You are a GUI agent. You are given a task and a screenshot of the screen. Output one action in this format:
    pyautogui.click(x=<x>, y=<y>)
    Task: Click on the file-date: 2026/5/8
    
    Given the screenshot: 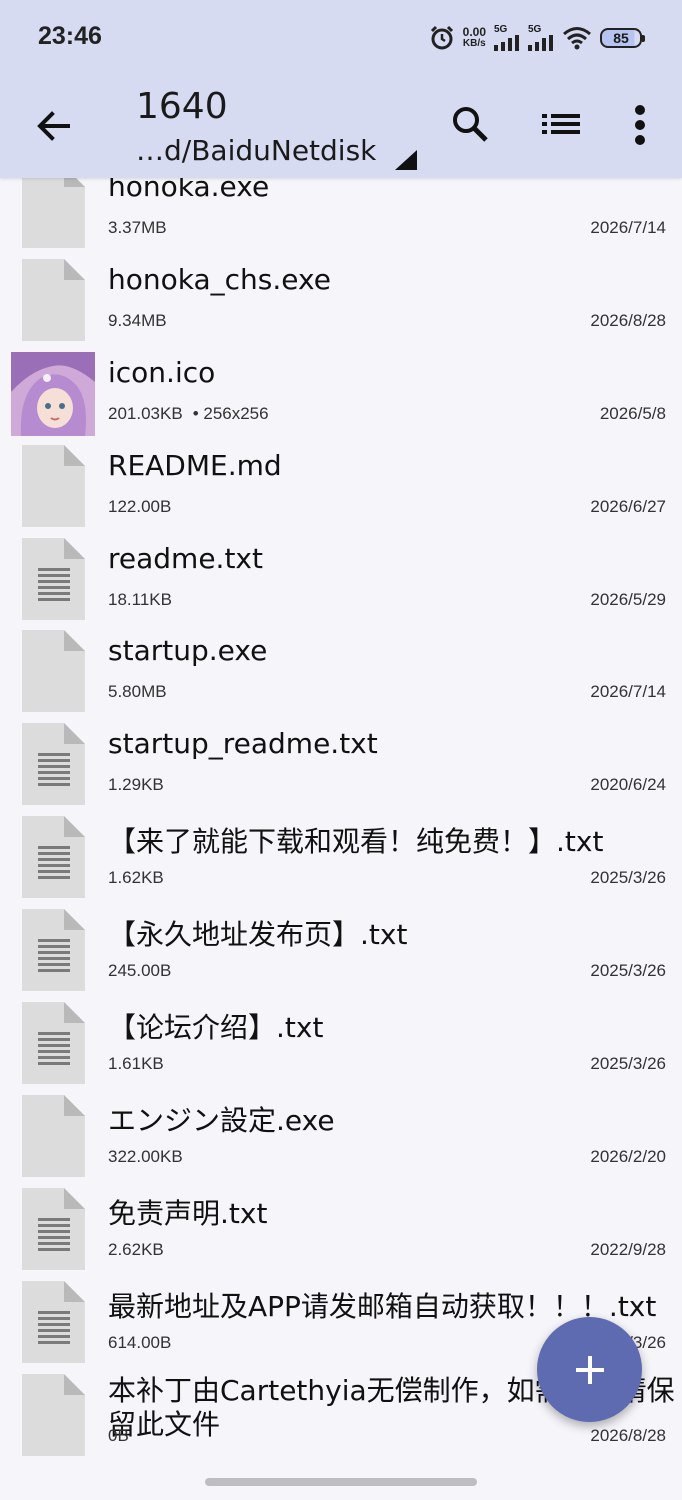 What is the action you would take?
    pyautogui.click(x=632, y=413)
    